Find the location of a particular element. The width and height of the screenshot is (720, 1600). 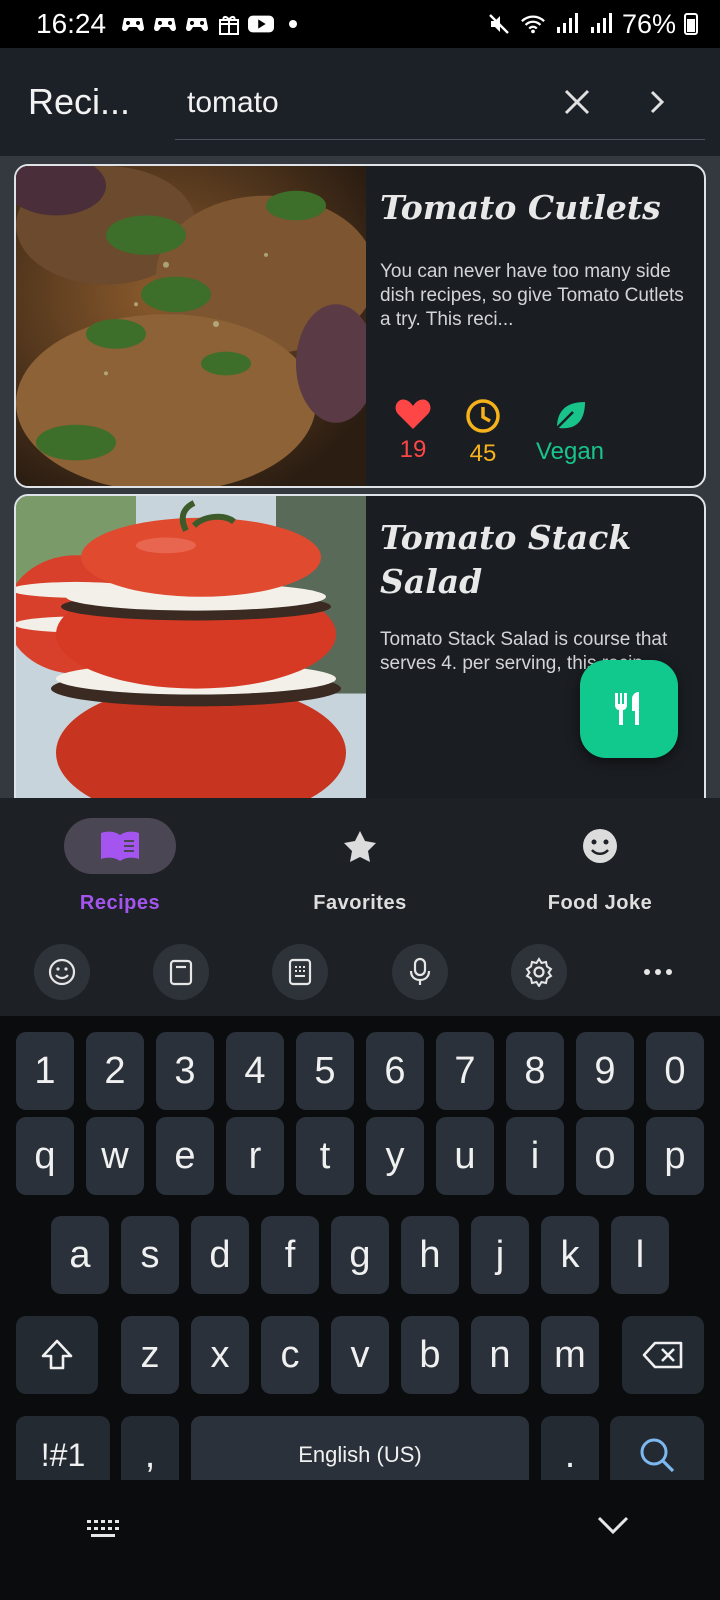

key-r: r is located at coordinates (255, 1156).